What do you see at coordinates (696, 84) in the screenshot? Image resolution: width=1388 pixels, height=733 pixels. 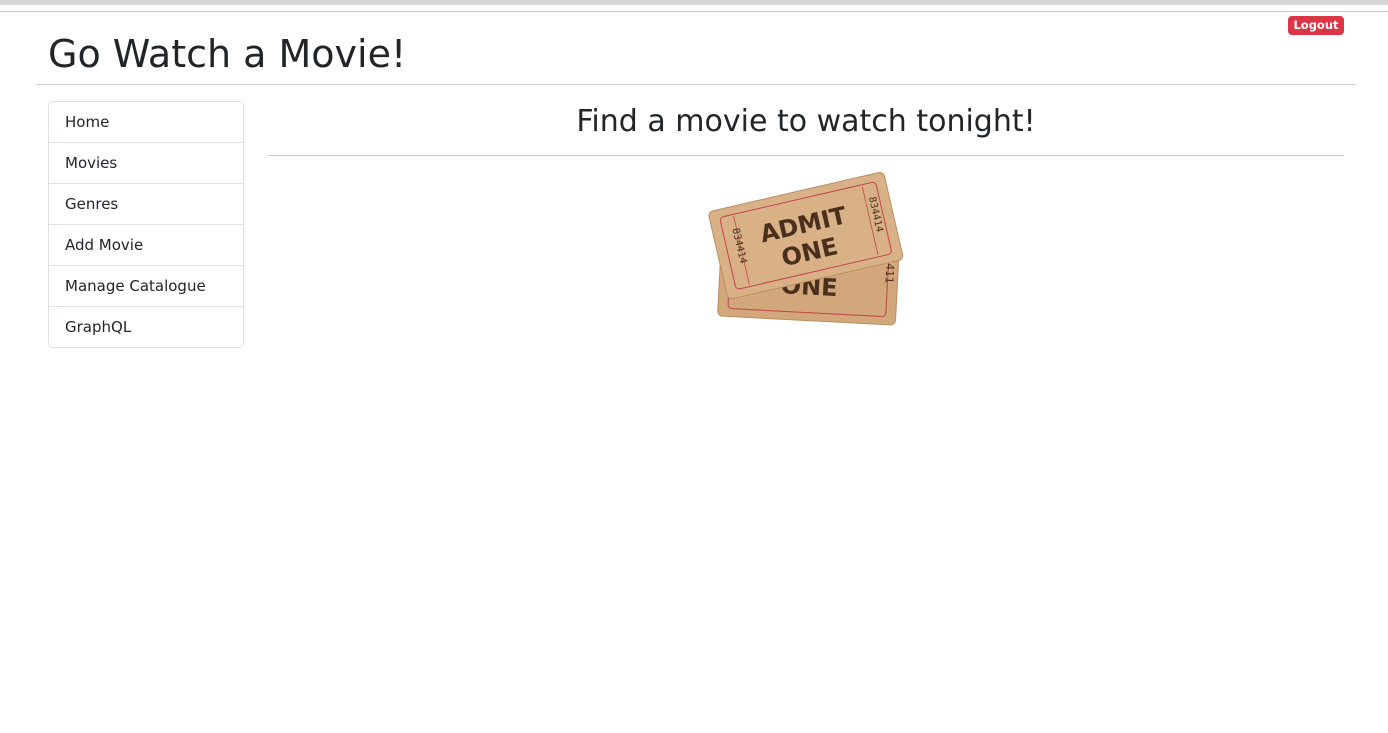 I see `header-divider` at bounding box center [696, 84].